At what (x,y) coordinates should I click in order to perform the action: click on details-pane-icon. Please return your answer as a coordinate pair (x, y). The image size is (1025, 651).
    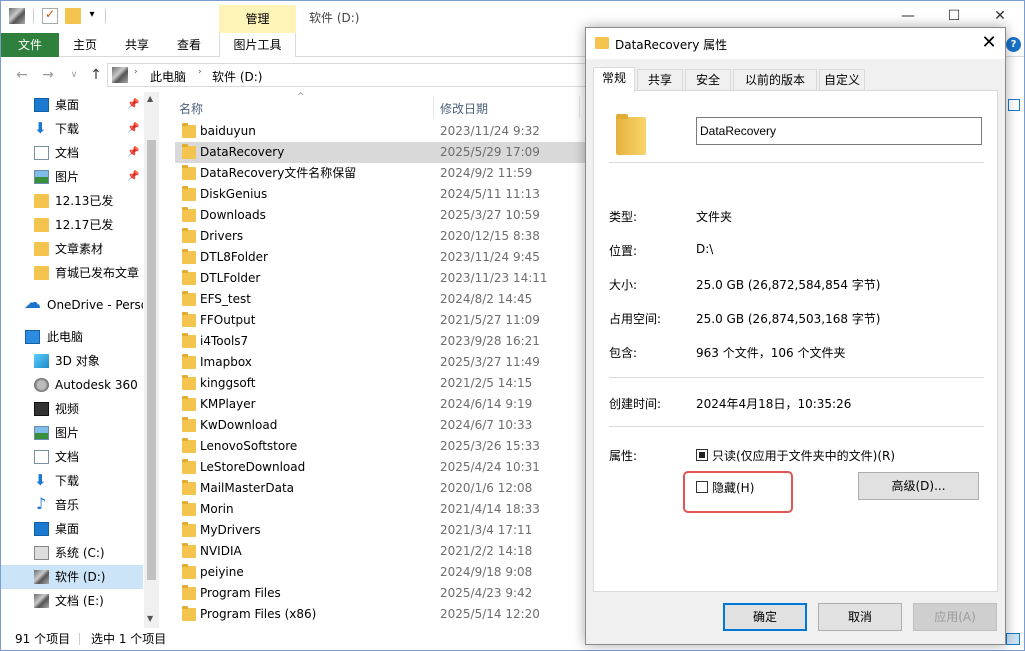
    Looking at the image, I should click on (1014, 105).